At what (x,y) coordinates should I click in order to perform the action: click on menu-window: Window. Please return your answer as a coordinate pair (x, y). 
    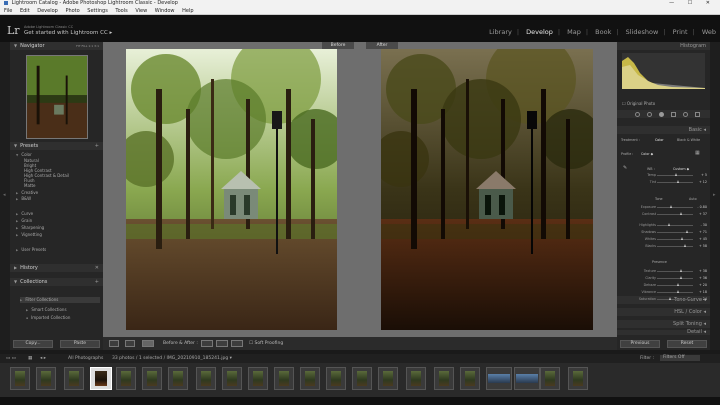
    Looking at the image, I should click on (165, 11).